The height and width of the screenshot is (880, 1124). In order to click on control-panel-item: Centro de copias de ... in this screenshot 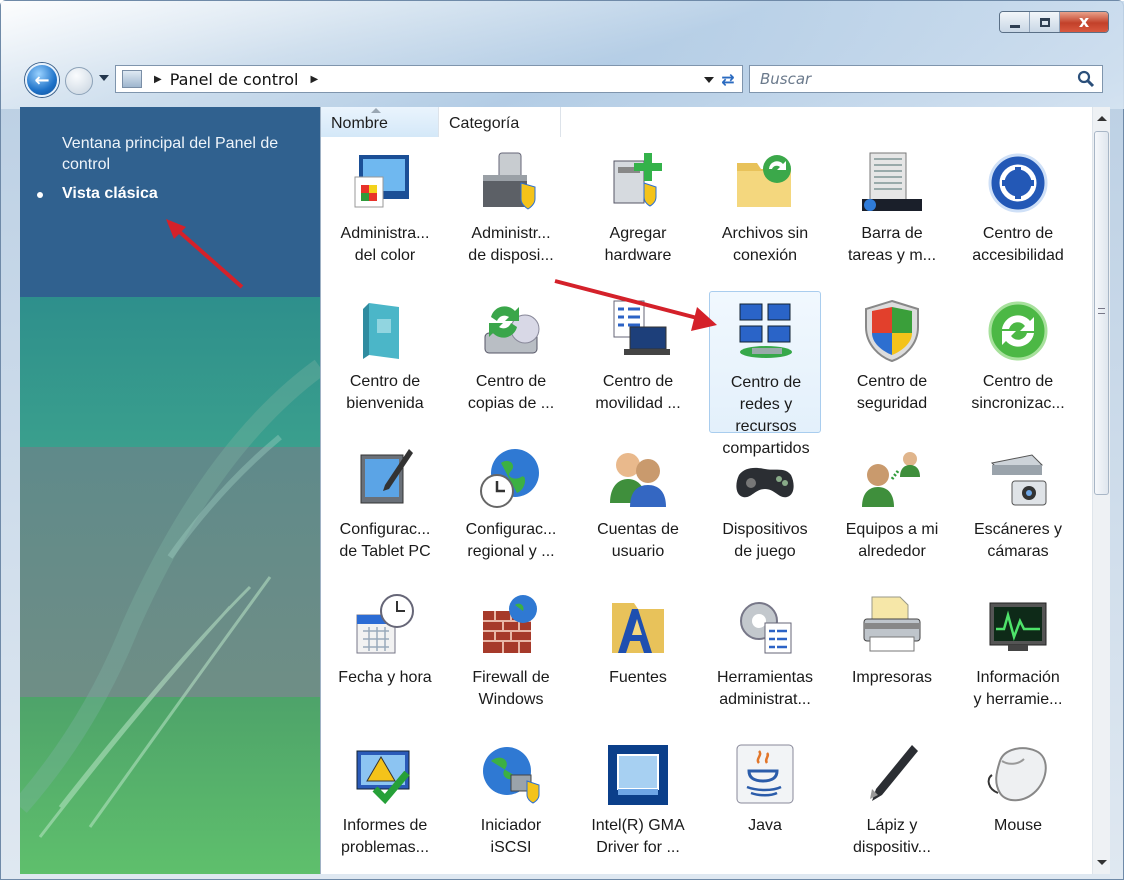, I will do `click(511, 362)`.